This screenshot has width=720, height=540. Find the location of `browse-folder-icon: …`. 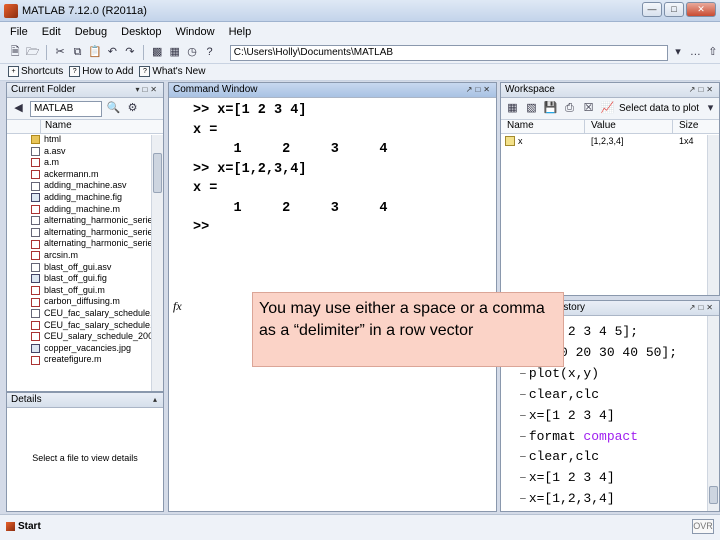

browse-folder-icon: … is located at coordinates (695, 52).